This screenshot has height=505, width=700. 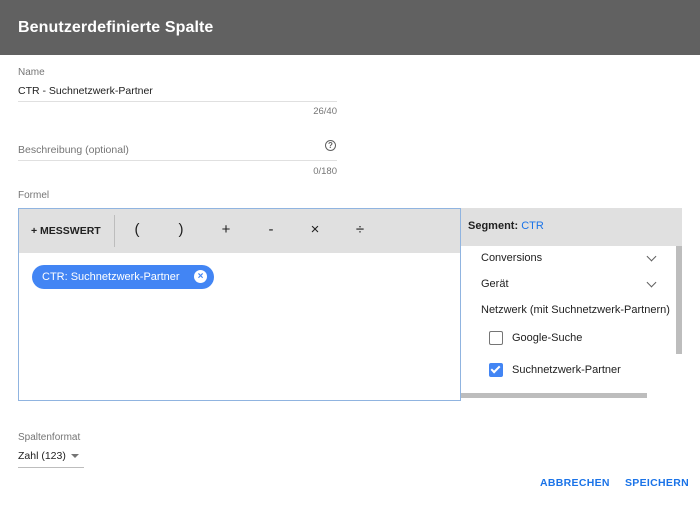 I want to click on formula-label: Formel, so click(x=34, y=195).